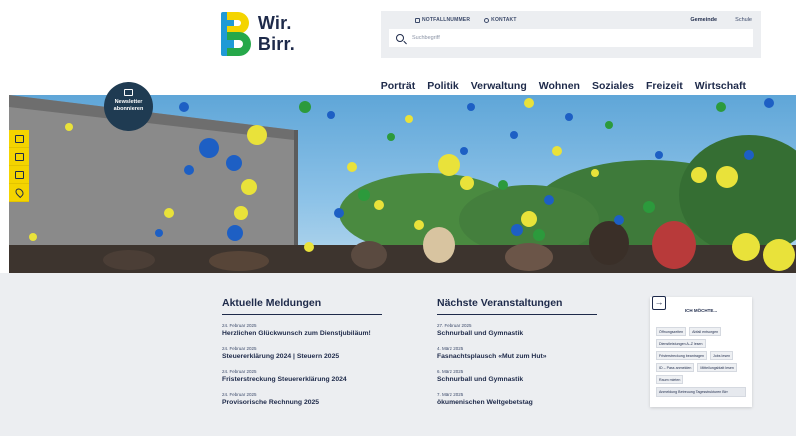 The height and width of the screenshot is (436, 796). What do you see at coordinates (721, 355) in the screenshot?
I see `quick-link: Jobs lesen` at bounding box center [721, 355].